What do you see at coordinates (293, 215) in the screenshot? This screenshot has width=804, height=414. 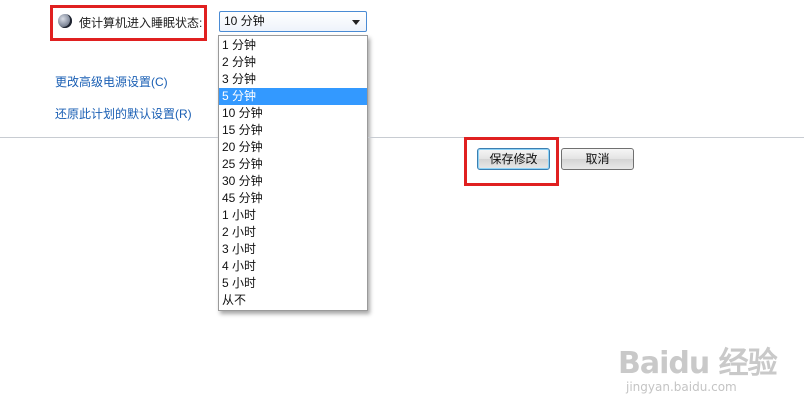 I see `dropdown-option: 1 小时` at bounding box center [293, 215].